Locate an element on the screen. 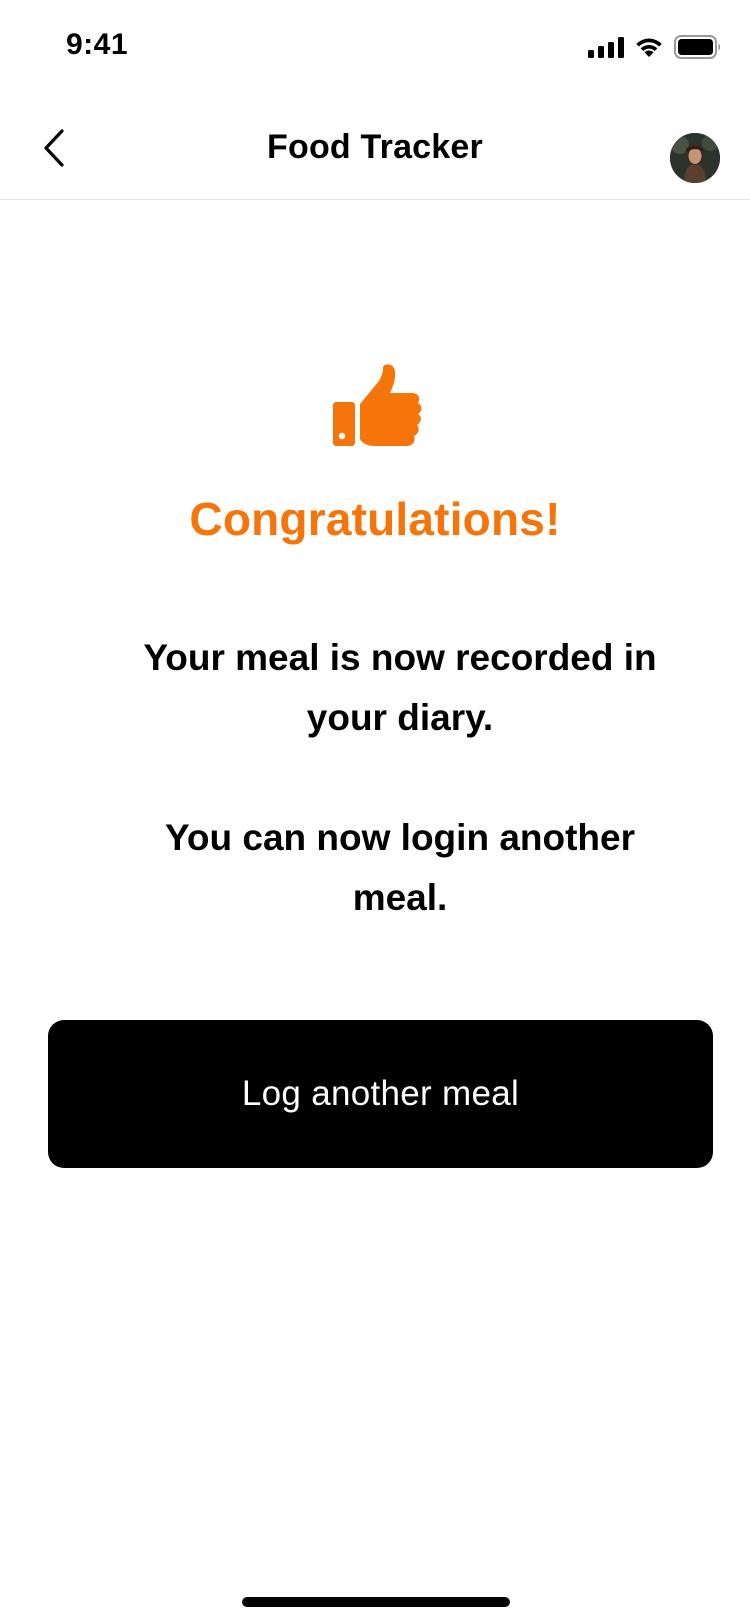 This screenshot has width=750, height=1624. status-icons is located at coordinates (655, 47).